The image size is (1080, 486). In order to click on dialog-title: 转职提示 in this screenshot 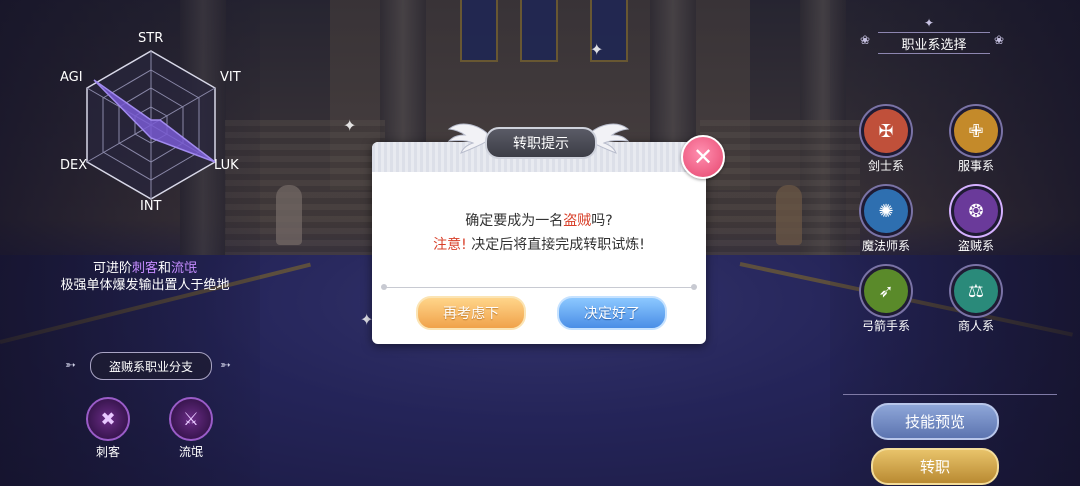, I will do `click(541, 143)`.